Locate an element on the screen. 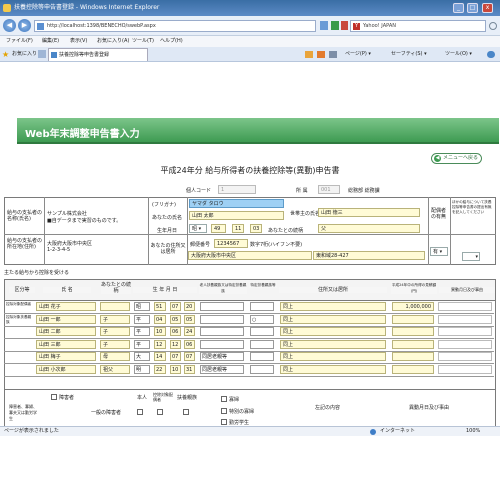  url-input: http://localhost:1398/BENECHO/swebP.aspx is located at coordinates (175, 26).